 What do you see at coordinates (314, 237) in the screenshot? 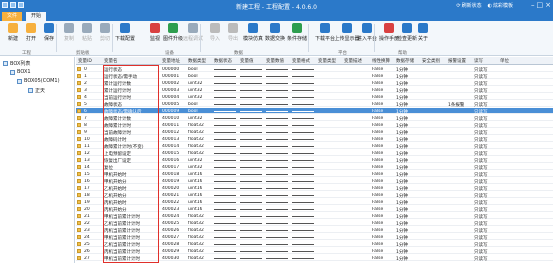
I see `table-row: 24 甲机当前累计计时 400027 float32 False 1分钟 只读写` at bounding box center [314, 237].